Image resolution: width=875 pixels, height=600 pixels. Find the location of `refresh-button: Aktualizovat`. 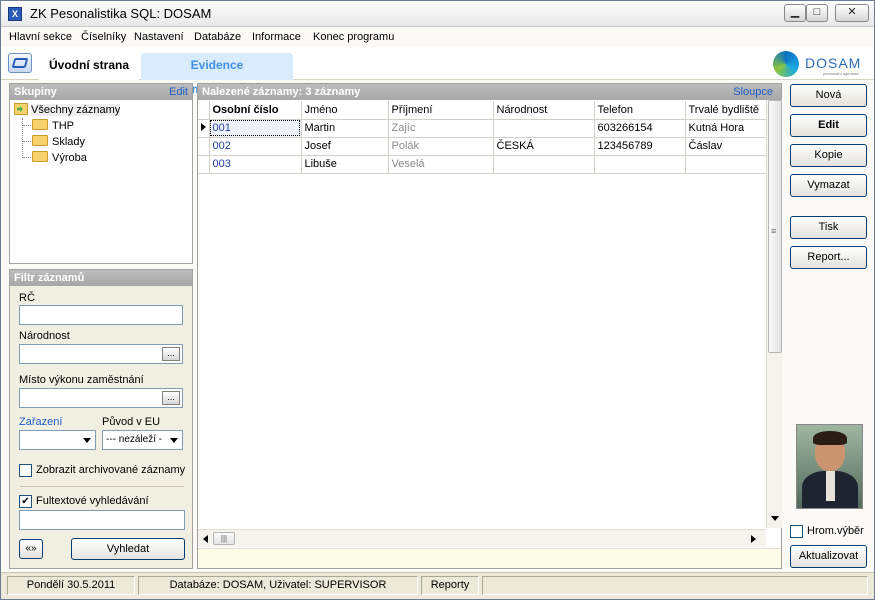

refresh-button: Aktualizovat is located at coordinates (828, 556).